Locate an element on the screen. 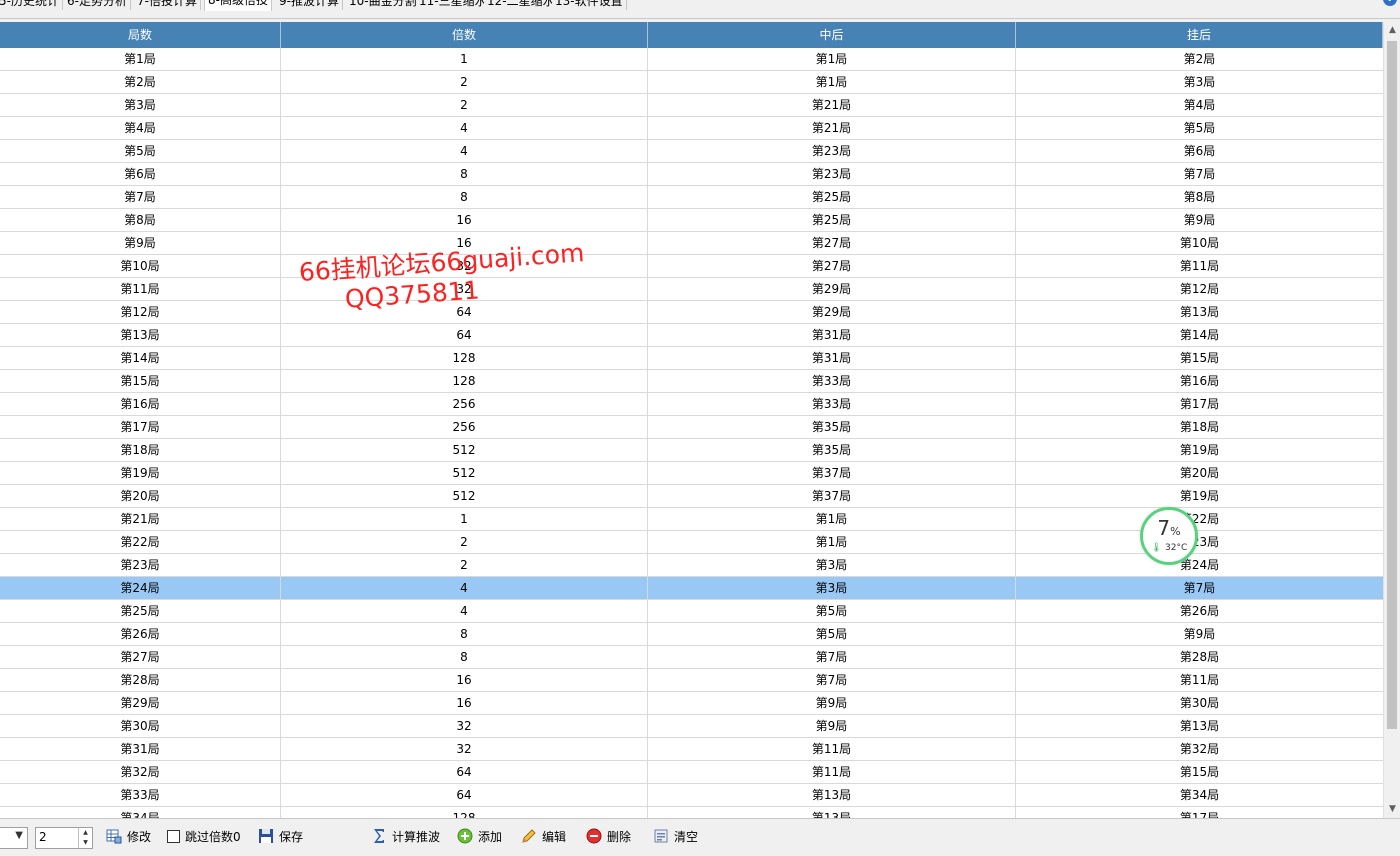  edit-button: 编辑 is located at coordinates (543, 837).